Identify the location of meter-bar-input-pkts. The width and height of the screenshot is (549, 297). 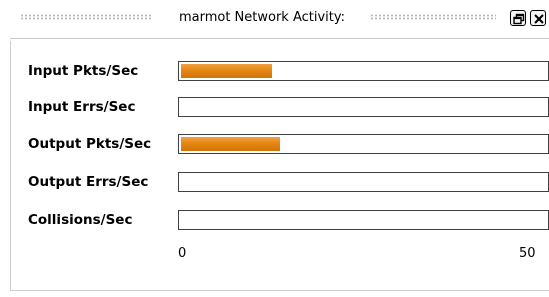
(363, 71).